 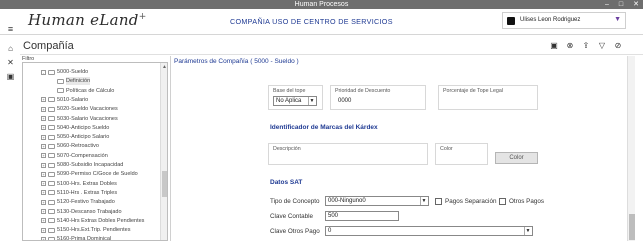 I want to click on color-label: Color, so click(x=446, y=149).